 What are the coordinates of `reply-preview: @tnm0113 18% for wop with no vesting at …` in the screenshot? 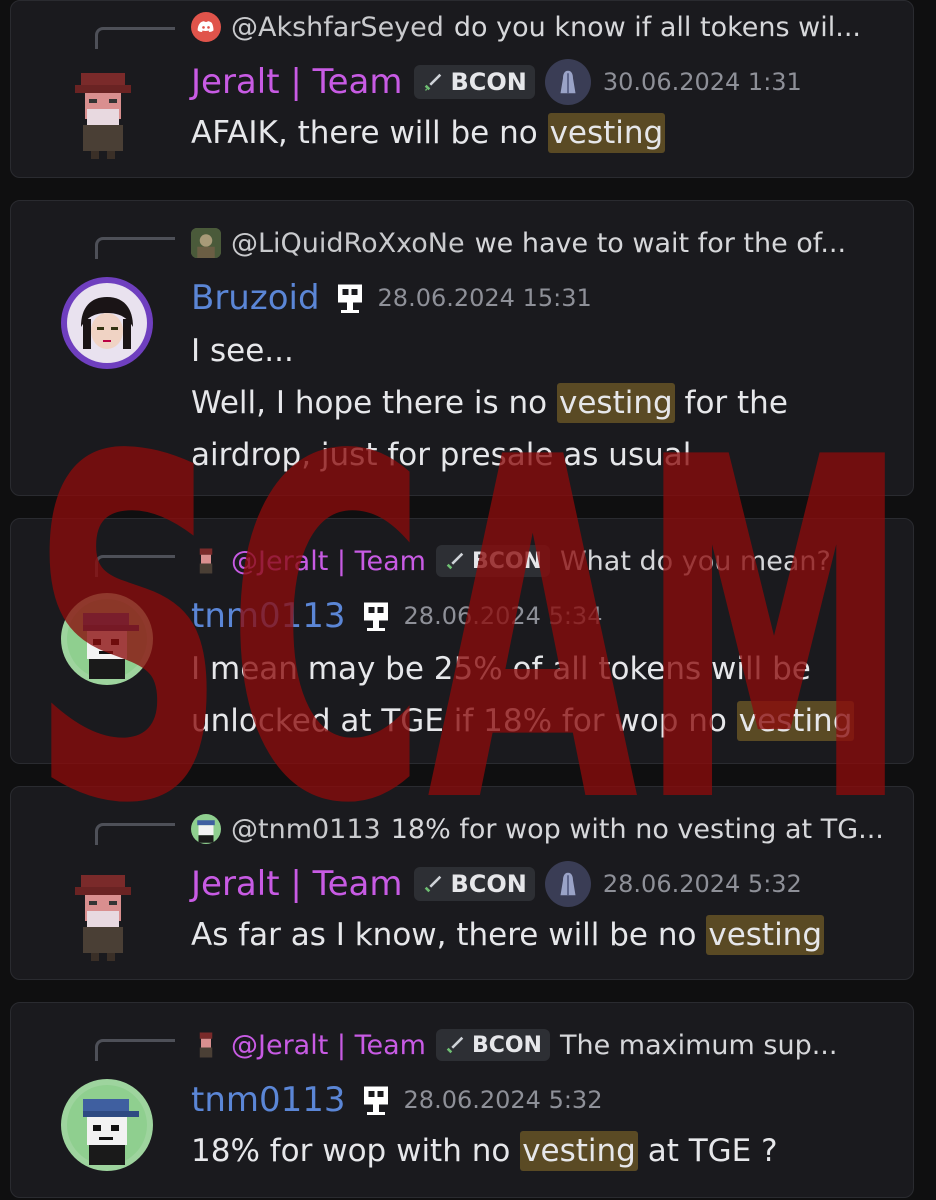 It's located at (537, 829).